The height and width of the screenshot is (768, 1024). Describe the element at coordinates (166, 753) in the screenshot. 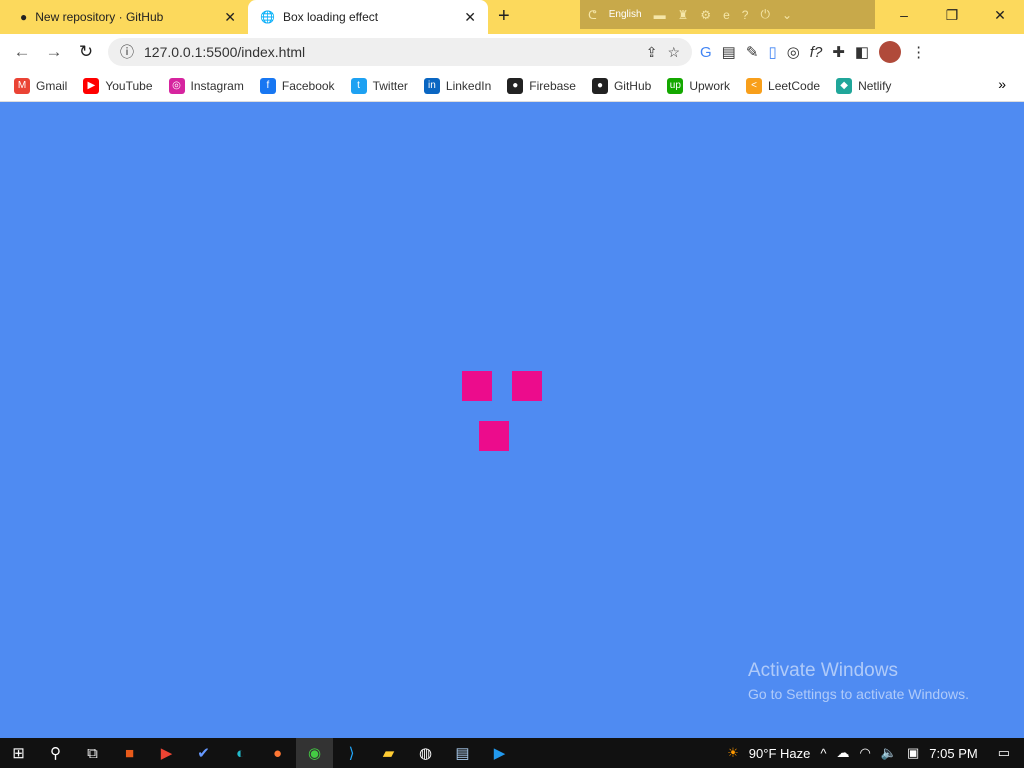

I see `presentation-app-icon: ▶` at that location.